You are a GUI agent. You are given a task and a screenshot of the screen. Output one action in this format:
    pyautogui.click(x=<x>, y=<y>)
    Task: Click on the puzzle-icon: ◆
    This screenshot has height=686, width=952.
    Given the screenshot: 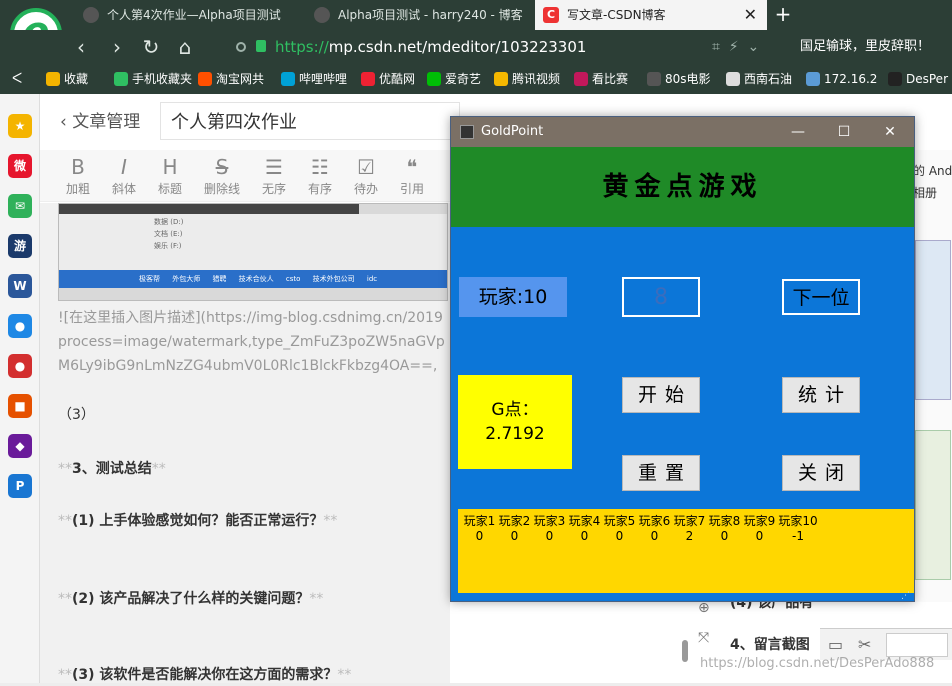 What is the action you would take?
    pyautogui.click(x=20, y=446)
    